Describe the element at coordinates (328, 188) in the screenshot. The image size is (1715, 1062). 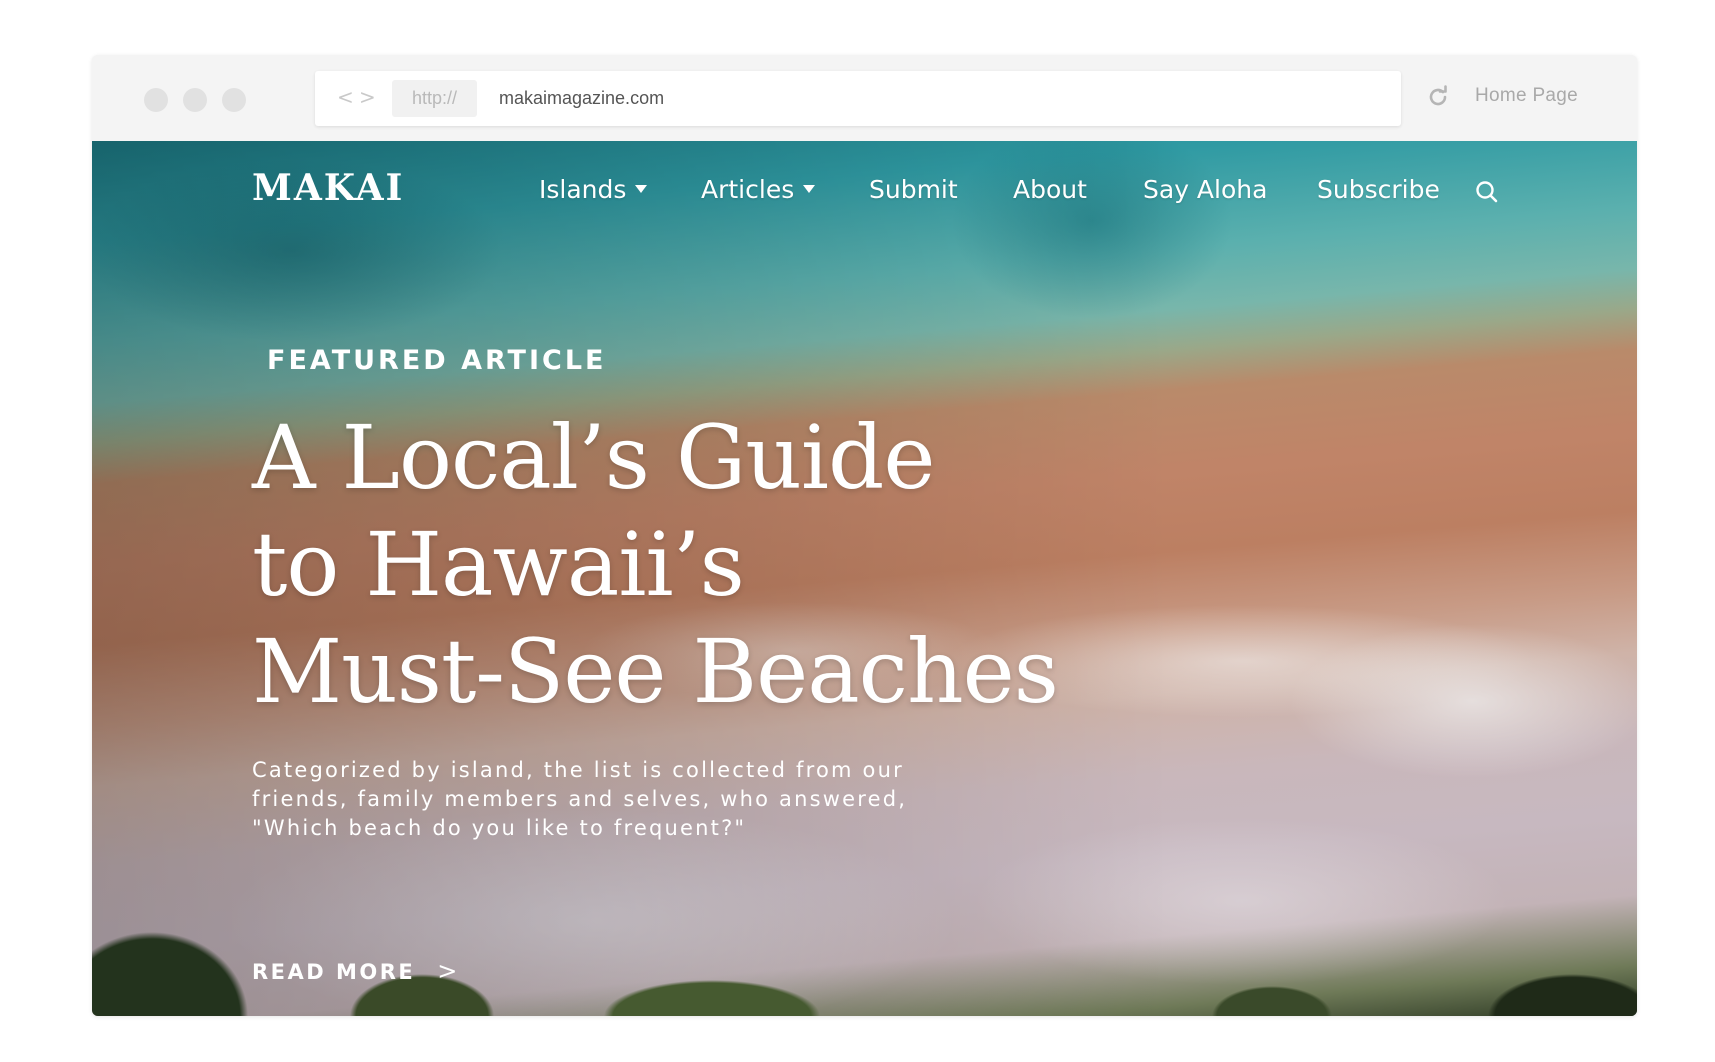
I see `site-logo: MAKAI` at that location.